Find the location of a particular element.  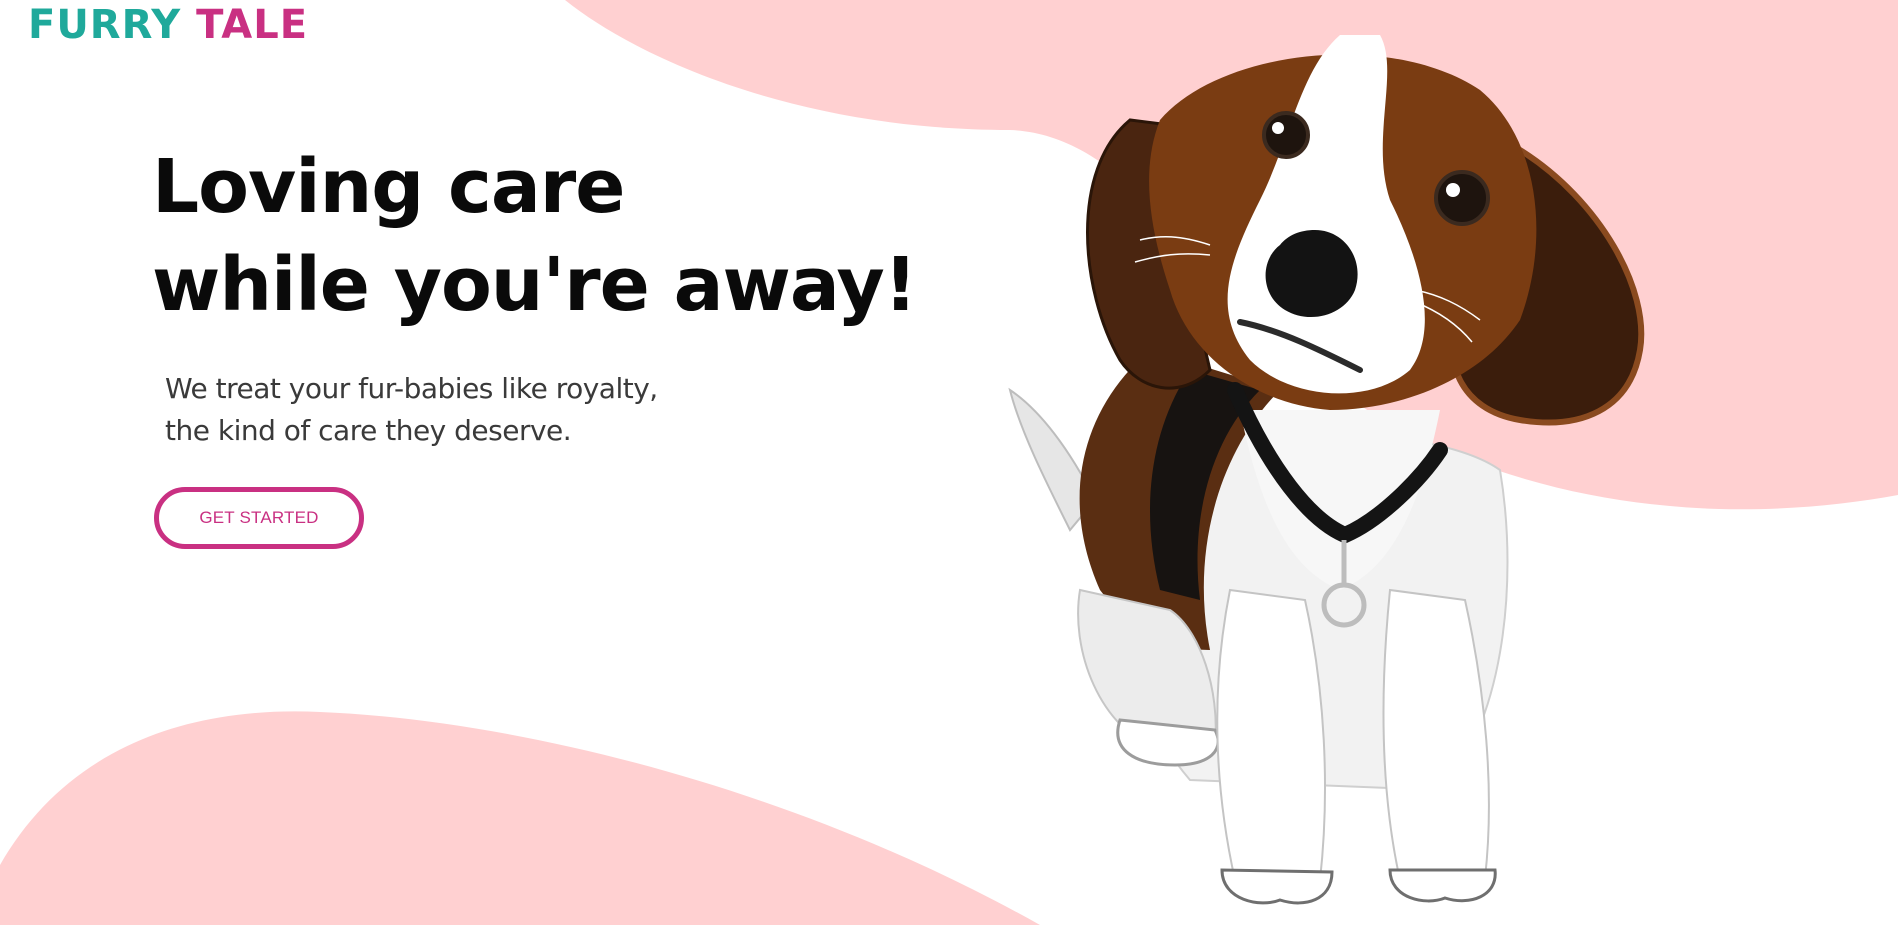

get-started-button: GET STARTED is located at coordinates (259, 518).